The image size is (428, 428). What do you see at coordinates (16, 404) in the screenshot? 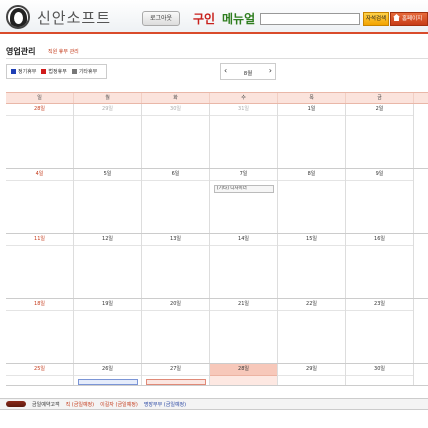
I see `reservation-pill-icon` at bounding box center [16, 404].